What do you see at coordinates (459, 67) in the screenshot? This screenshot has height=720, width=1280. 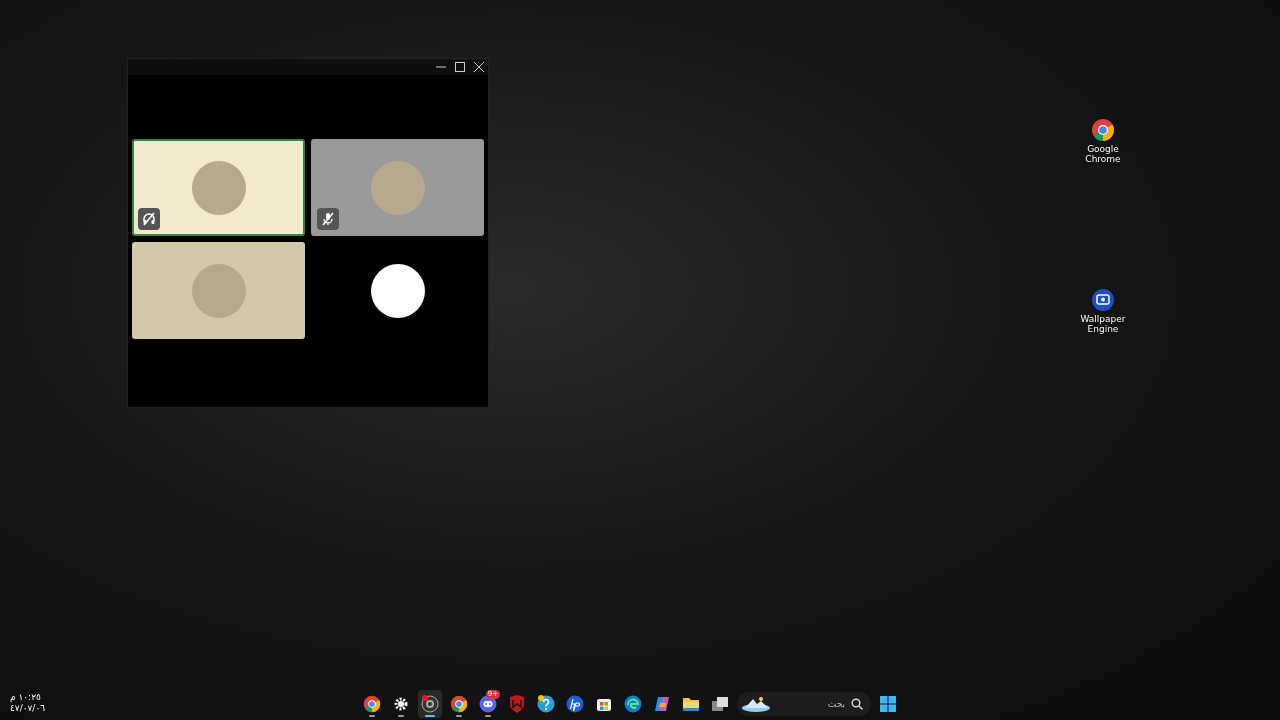 I see `maximize-icon` at bounding box center [459, 67].